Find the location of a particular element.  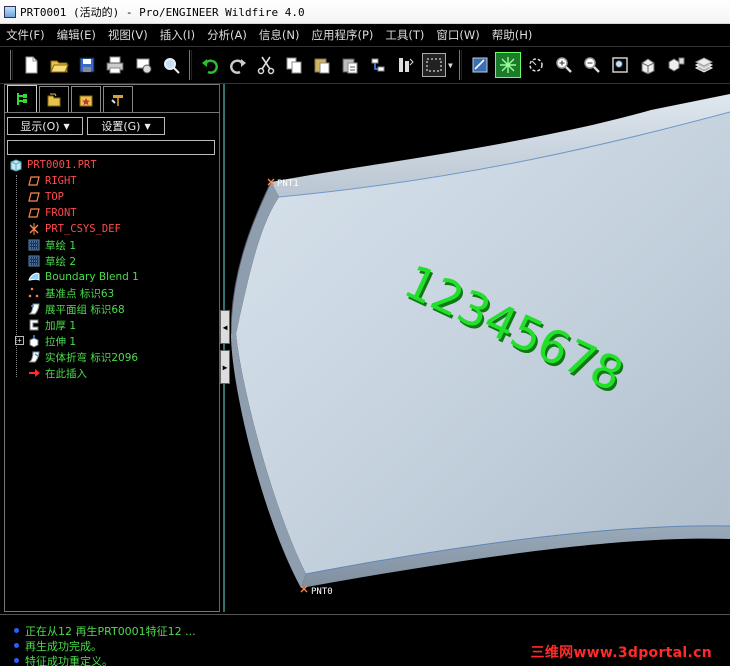

flatten-quilt-icon is located at coordinates (34, 309).